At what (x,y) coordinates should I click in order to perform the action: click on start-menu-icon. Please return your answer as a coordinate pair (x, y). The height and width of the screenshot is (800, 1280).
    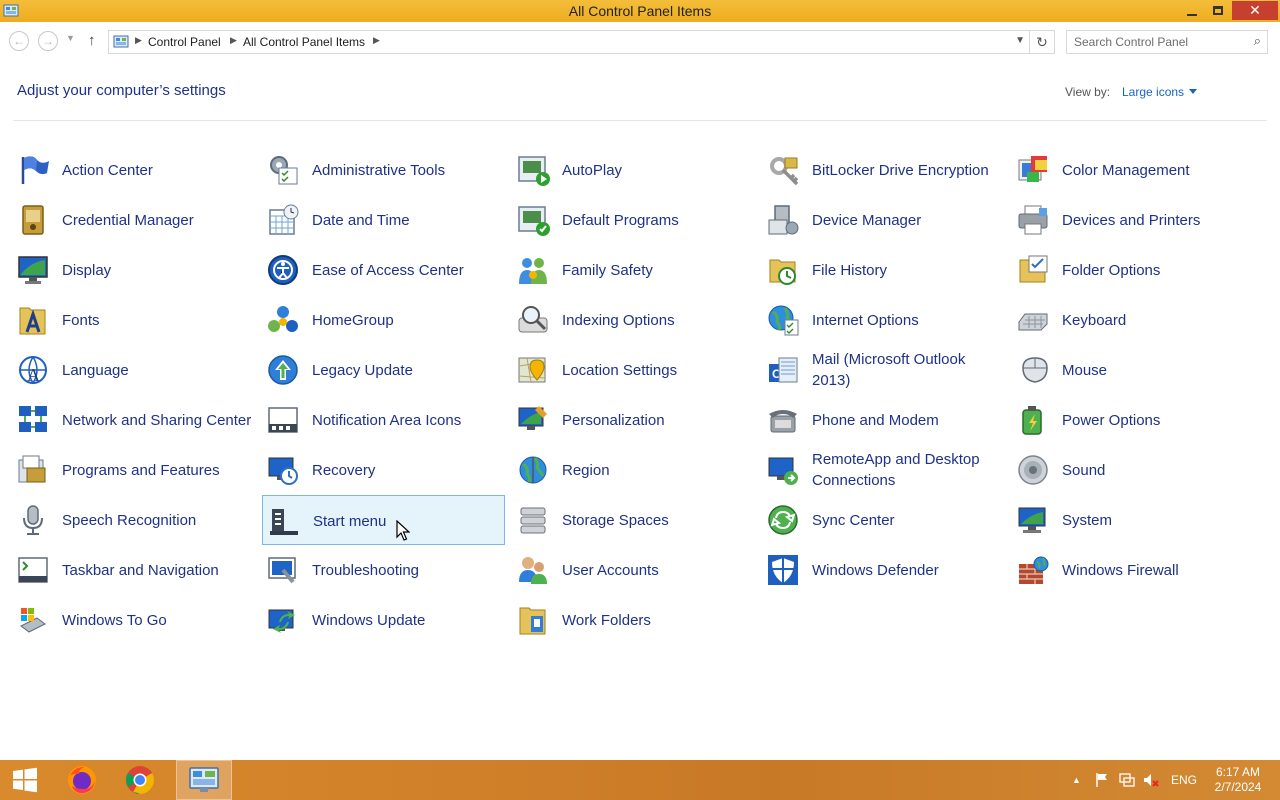
    Looking at the image, I should click on (284, 522).